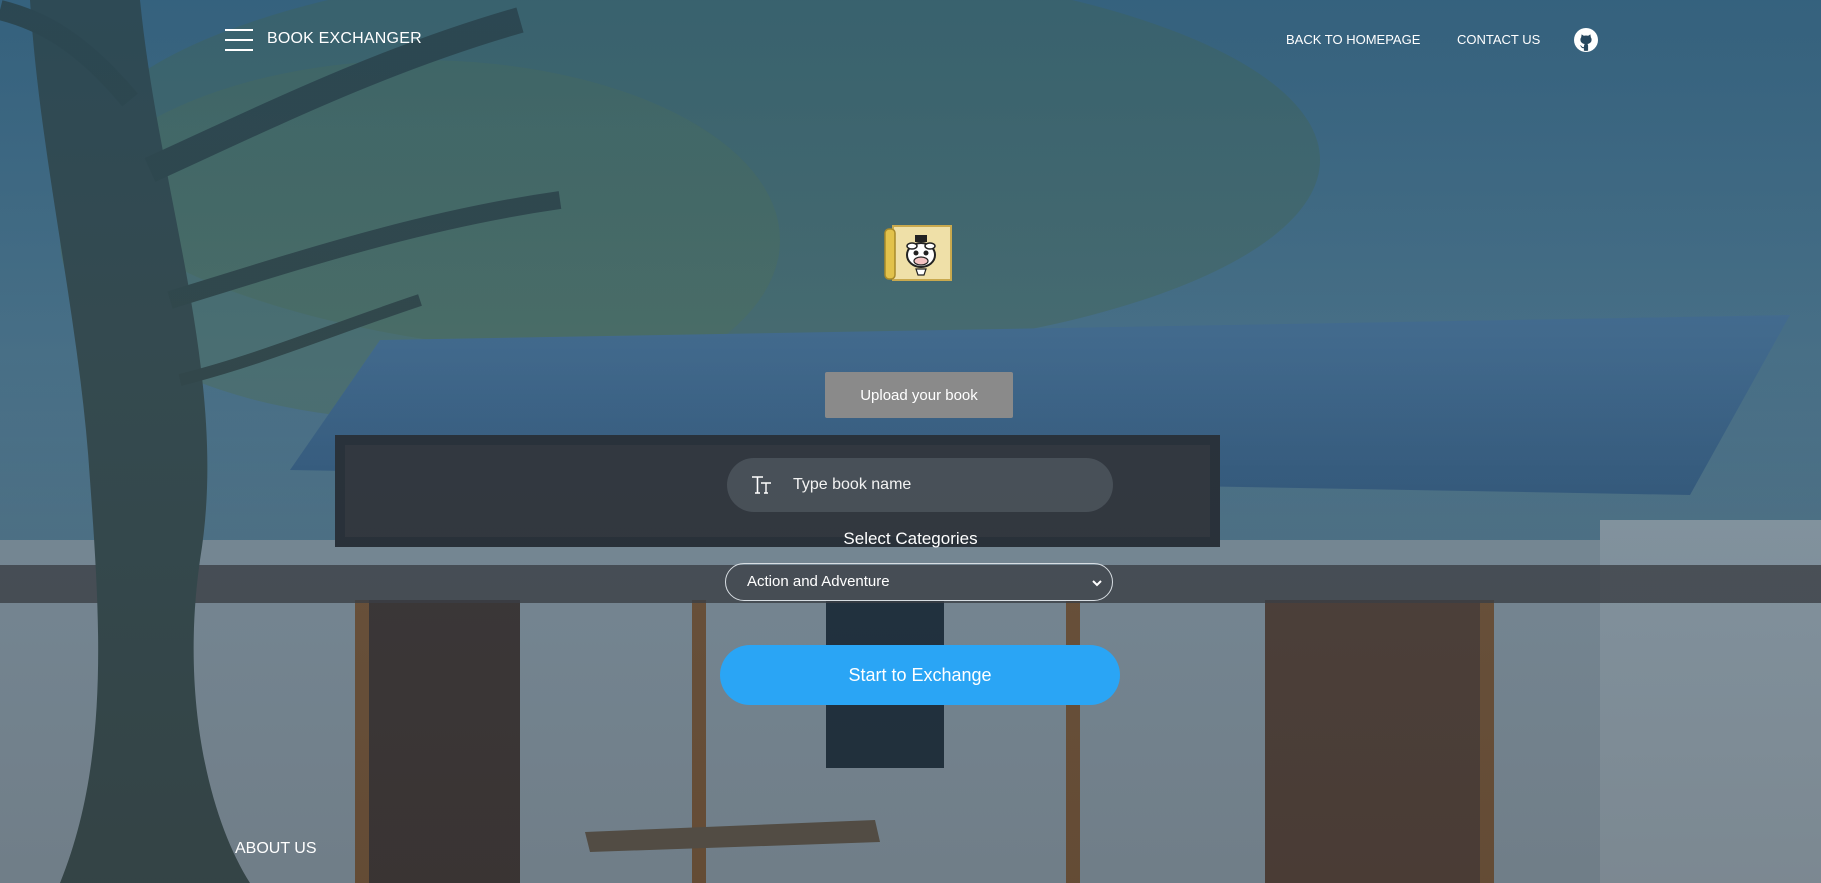  Describe the element at coordinates (1097, 583) in the screenshot. I see `chevron-down-icon` at that location.